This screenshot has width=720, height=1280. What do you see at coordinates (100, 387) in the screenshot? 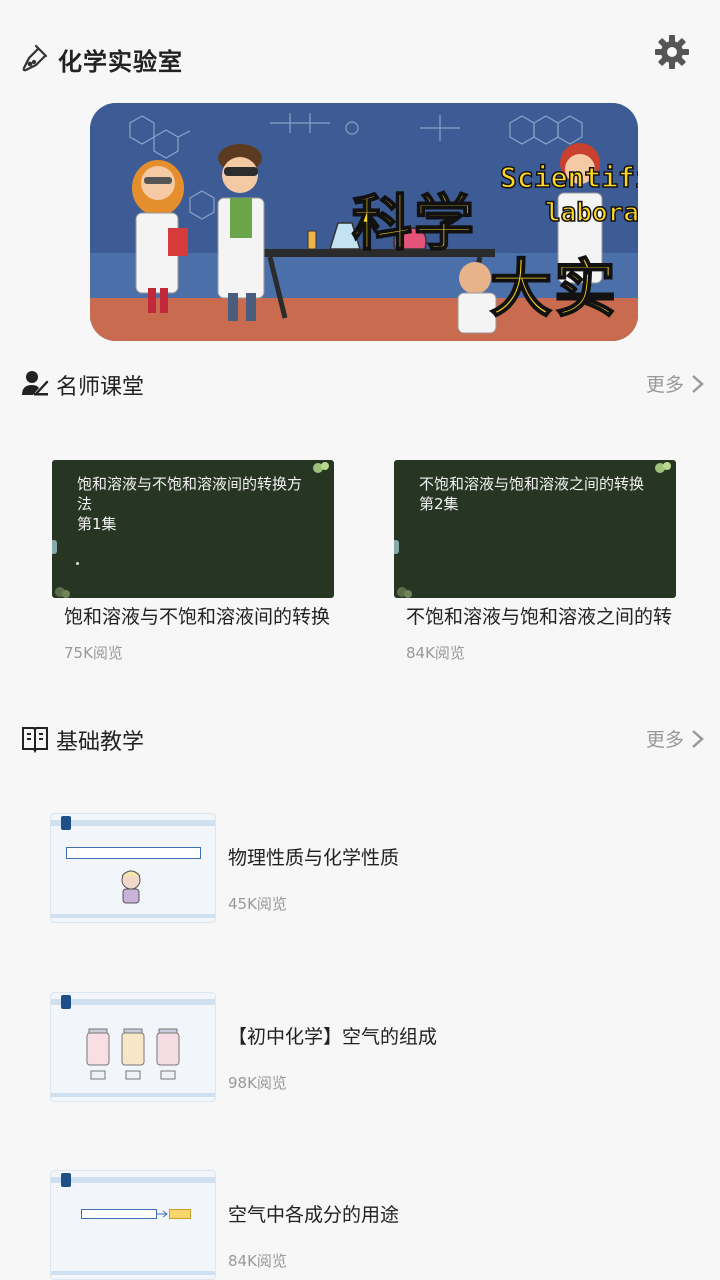
I see `teacher-section-title: 名师课堂` at bounding box center [100, 387].